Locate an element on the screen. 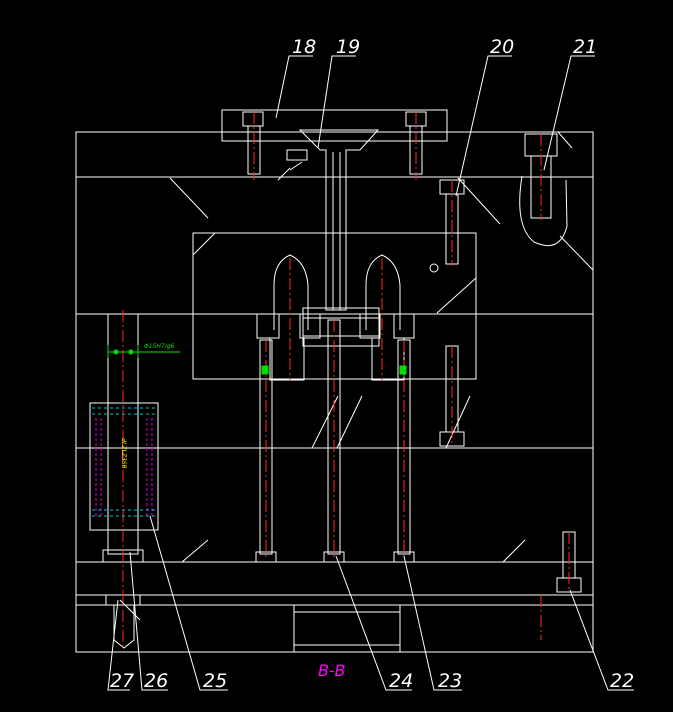 This screenshot has height=712, width=673. callout-25: 25 is located at coordinates (215, 681).